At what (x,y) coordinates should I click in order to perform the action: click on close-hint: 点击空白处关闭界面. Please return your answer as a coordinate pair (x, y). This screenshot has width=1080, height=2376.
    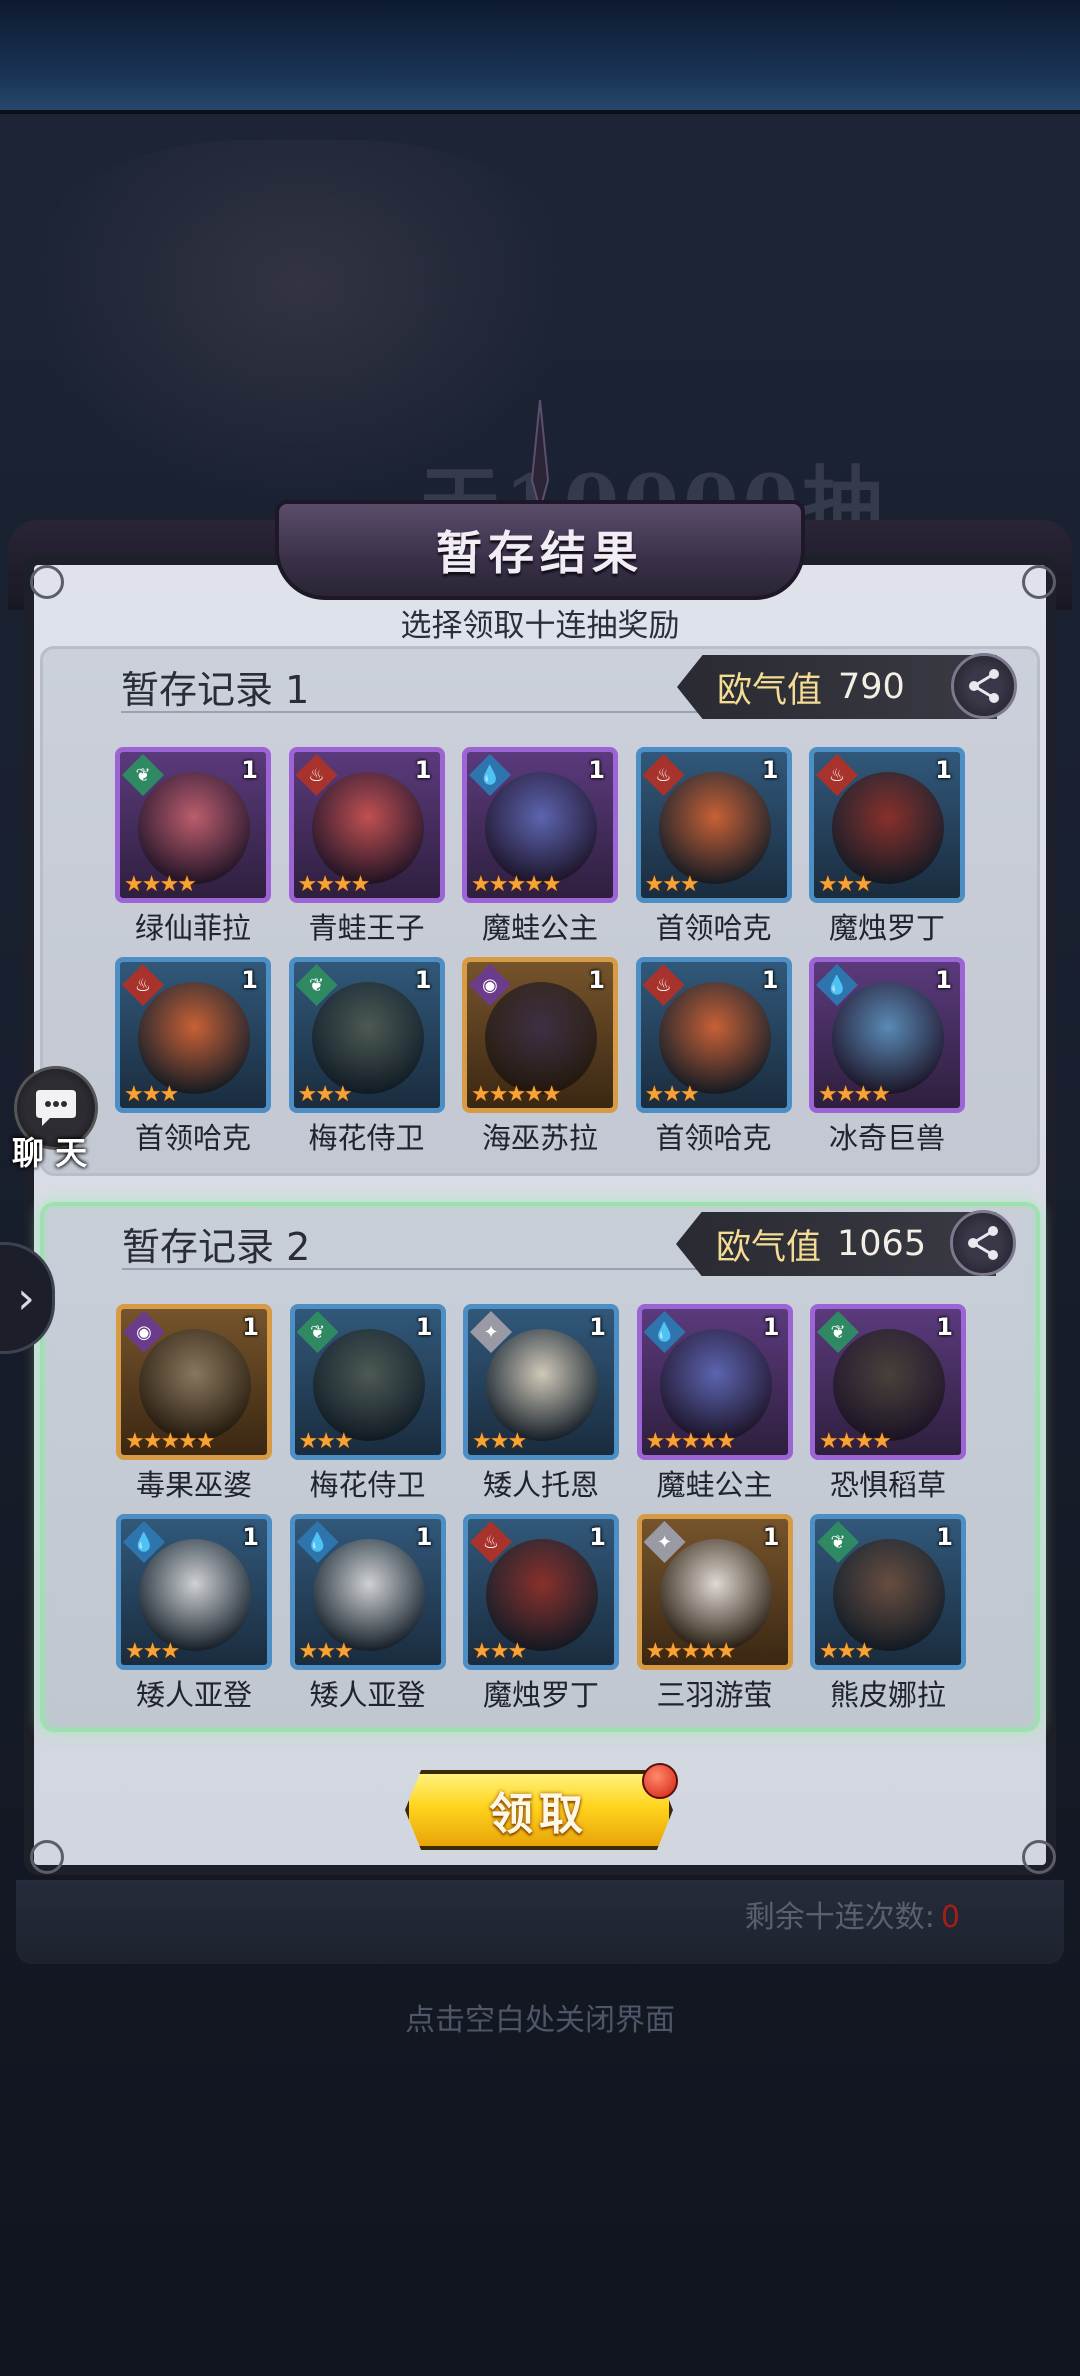
    Looking at the image, I should click on (540, 2017).